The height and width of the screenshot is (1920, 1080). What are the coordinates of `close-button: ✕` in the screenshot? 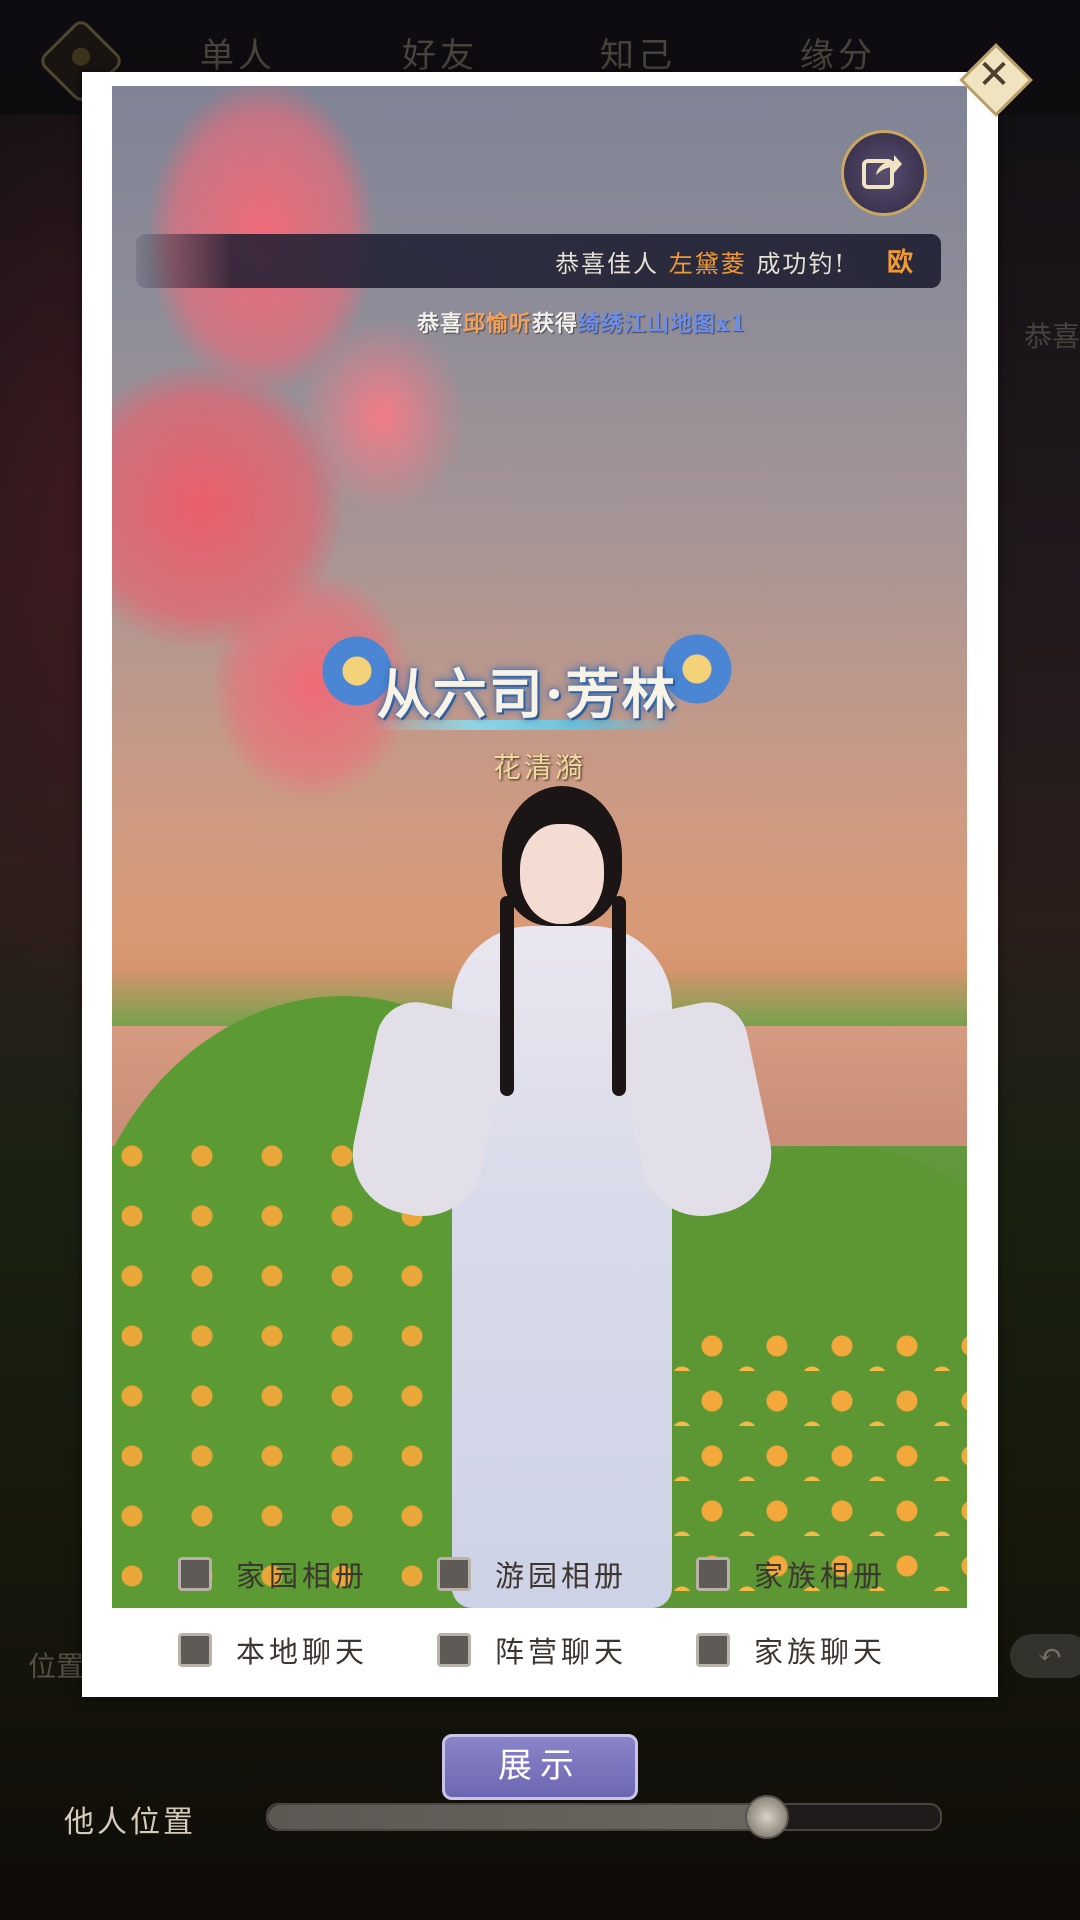 It's located at (996, 80).